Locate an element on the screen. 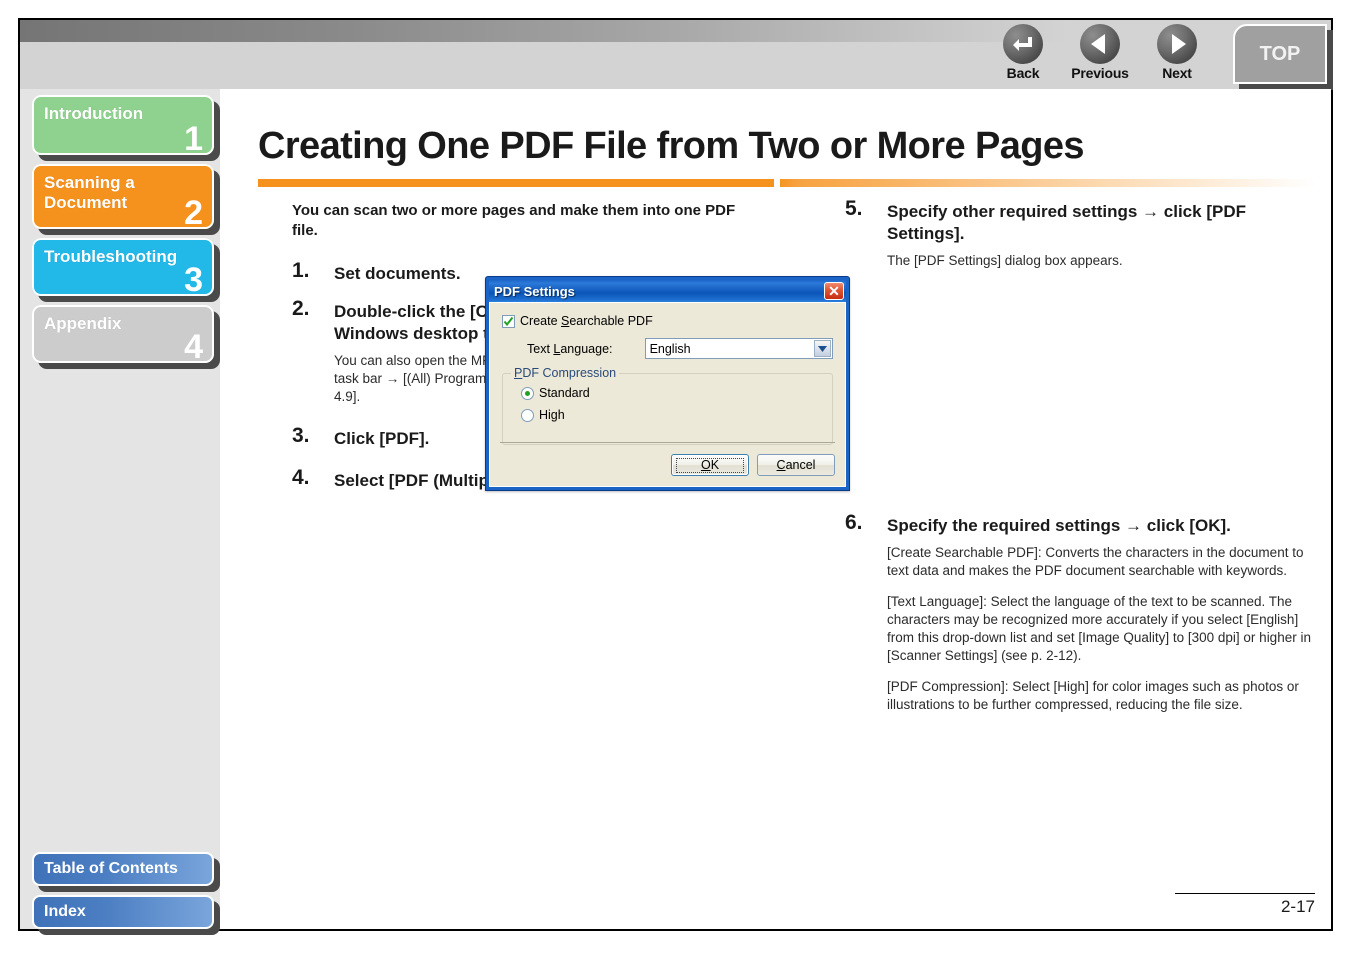 This screenshot has height=954, width=1351. pdf-compression-group: PDF Compression Standard High is located at coordinates (667, 405).